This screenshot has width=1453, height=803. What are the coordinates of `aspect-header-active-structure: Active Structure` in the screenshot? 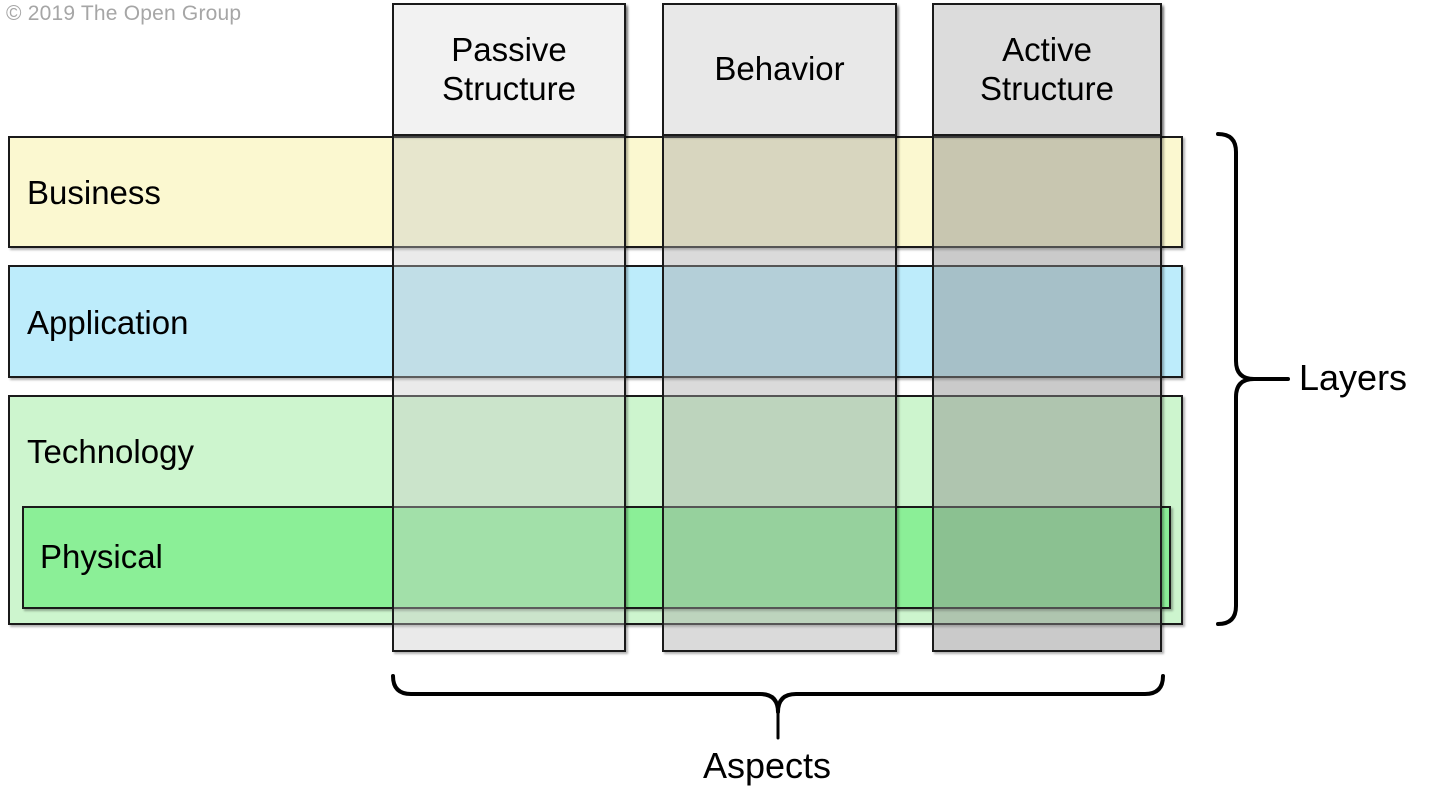 It's located at (1047, 69).